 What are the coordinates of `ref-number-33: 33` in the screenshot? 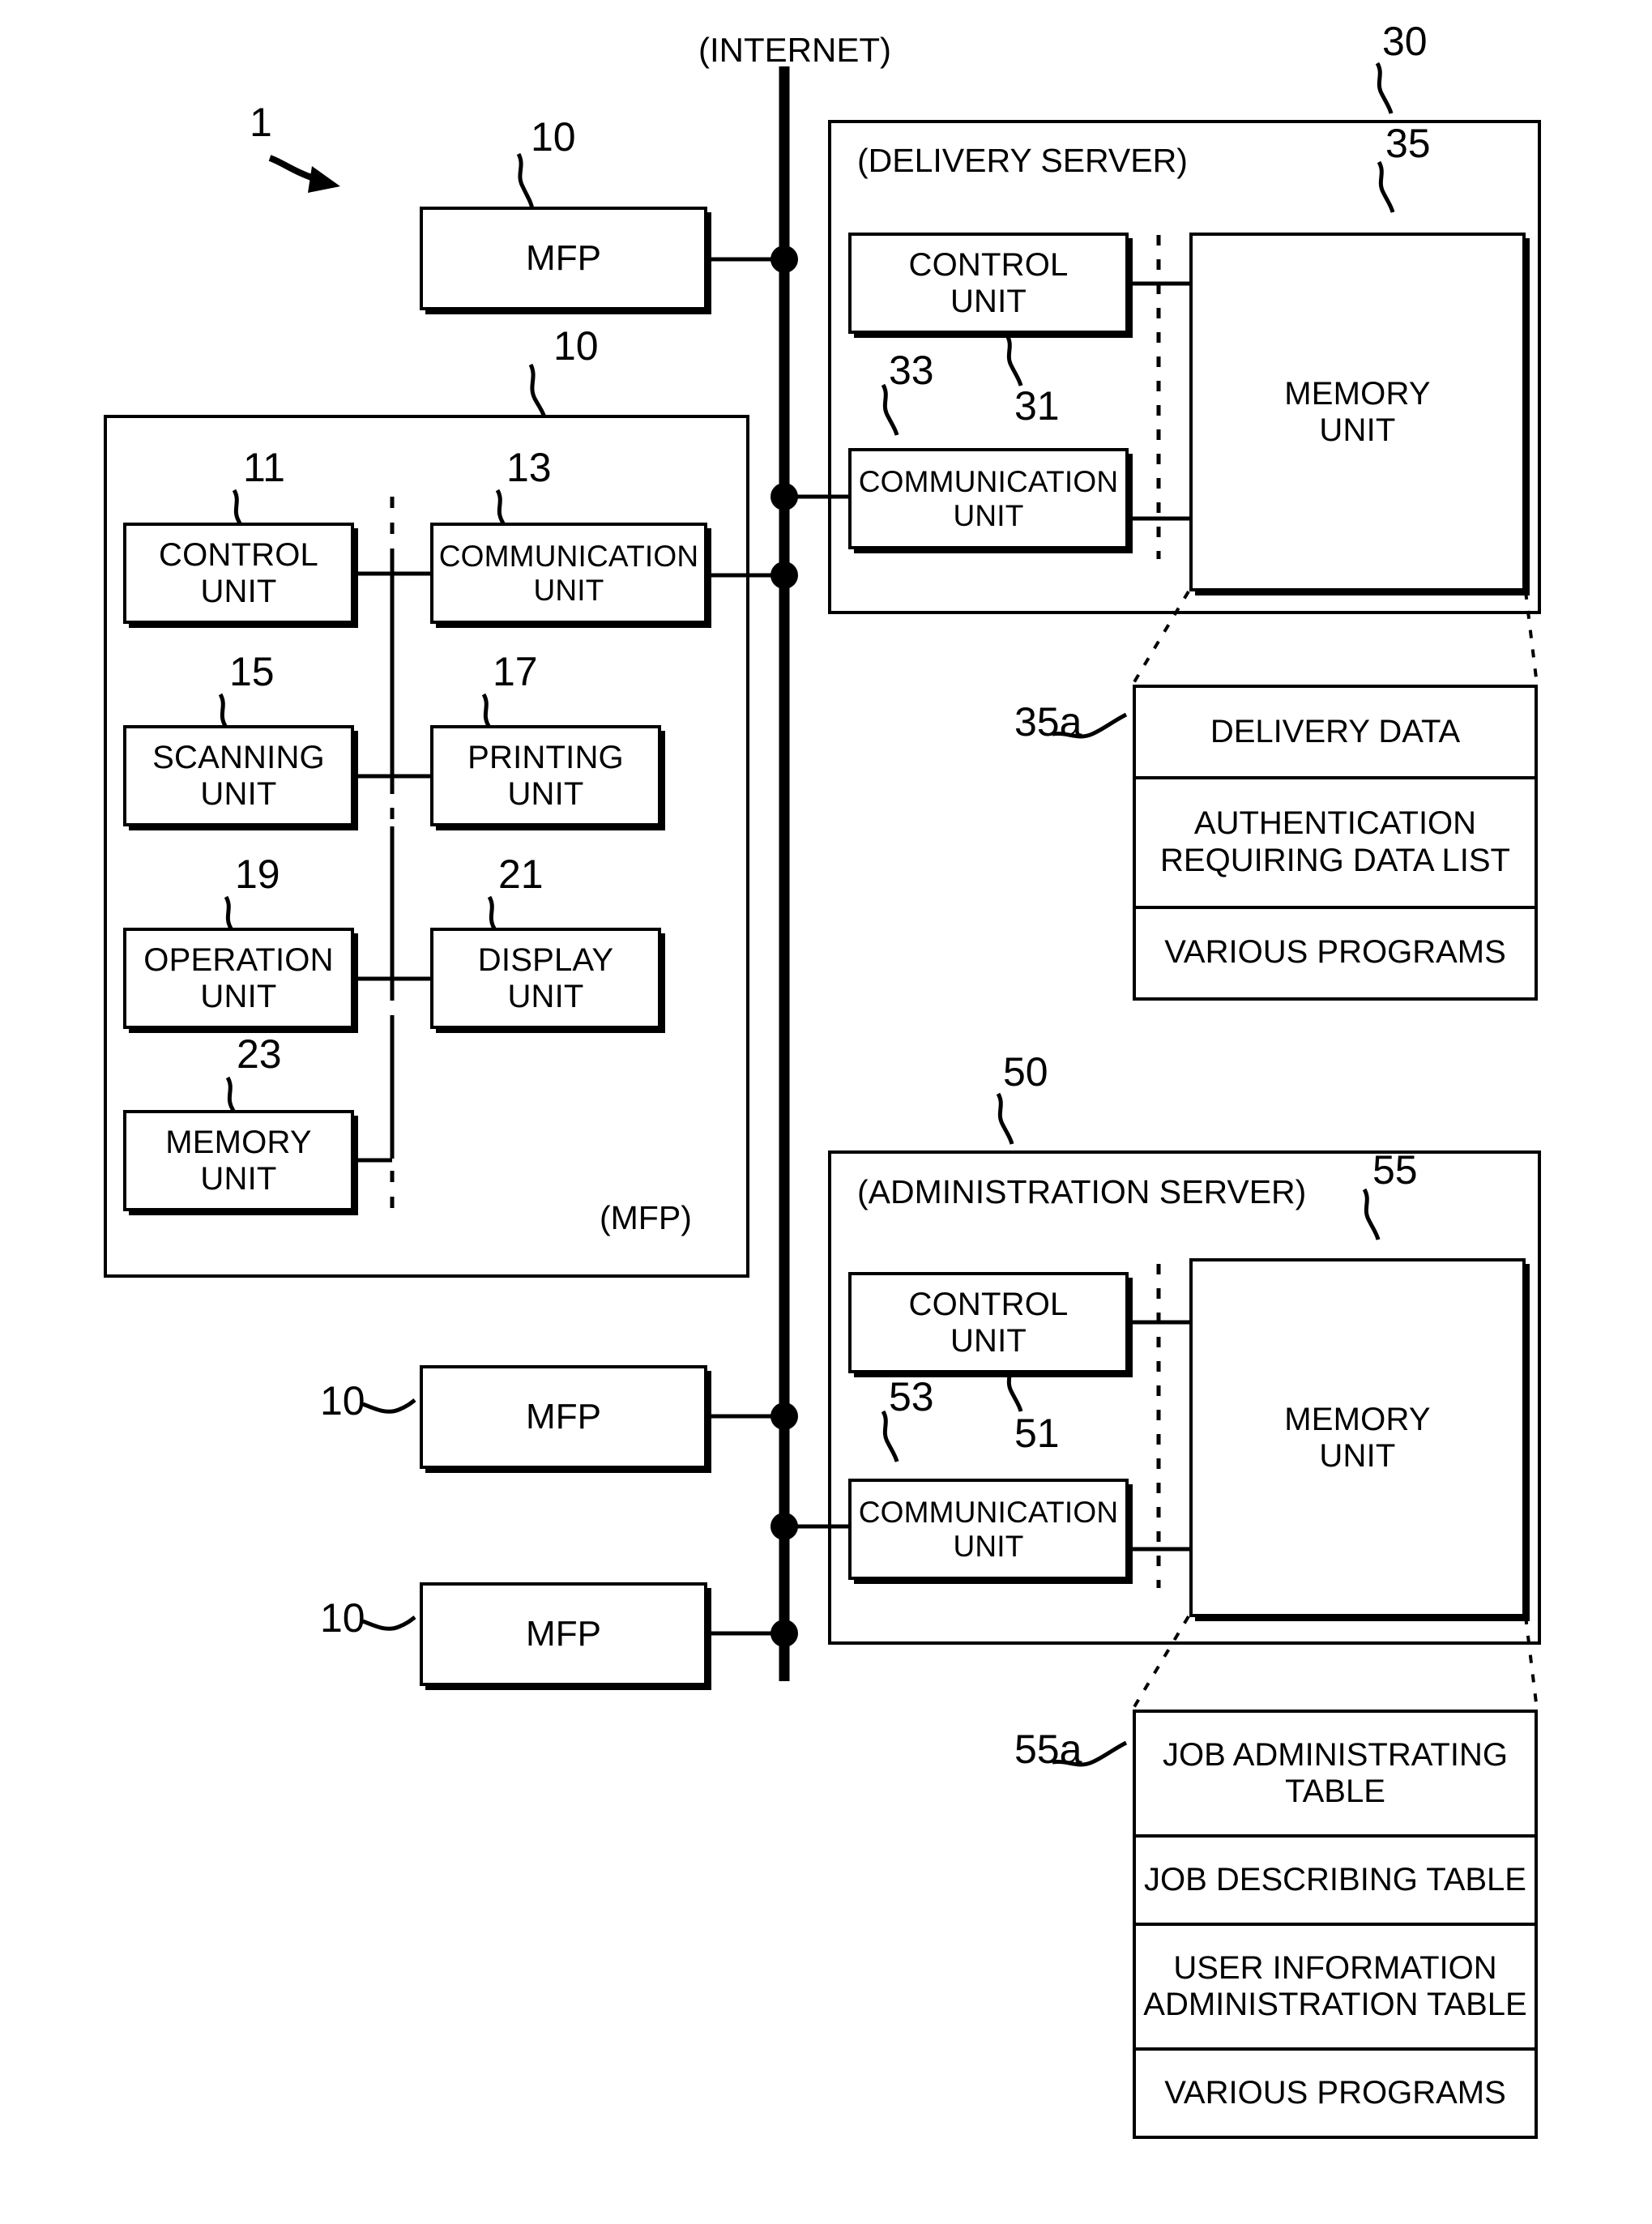 It's located at (911, 370).